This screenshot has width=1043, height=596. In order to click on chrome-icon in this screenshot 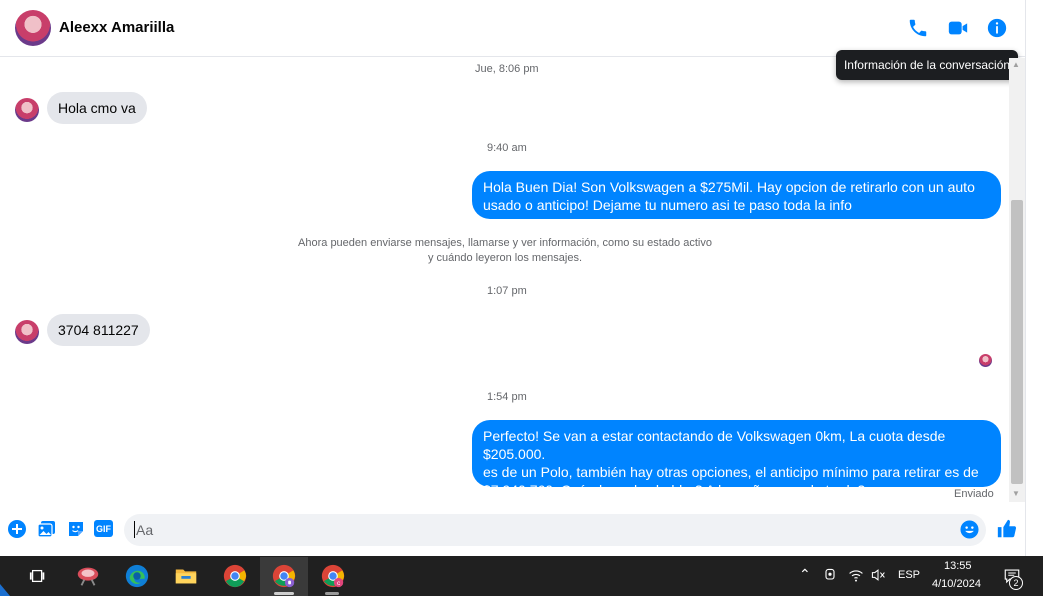, I will do `click(235, 576)`.